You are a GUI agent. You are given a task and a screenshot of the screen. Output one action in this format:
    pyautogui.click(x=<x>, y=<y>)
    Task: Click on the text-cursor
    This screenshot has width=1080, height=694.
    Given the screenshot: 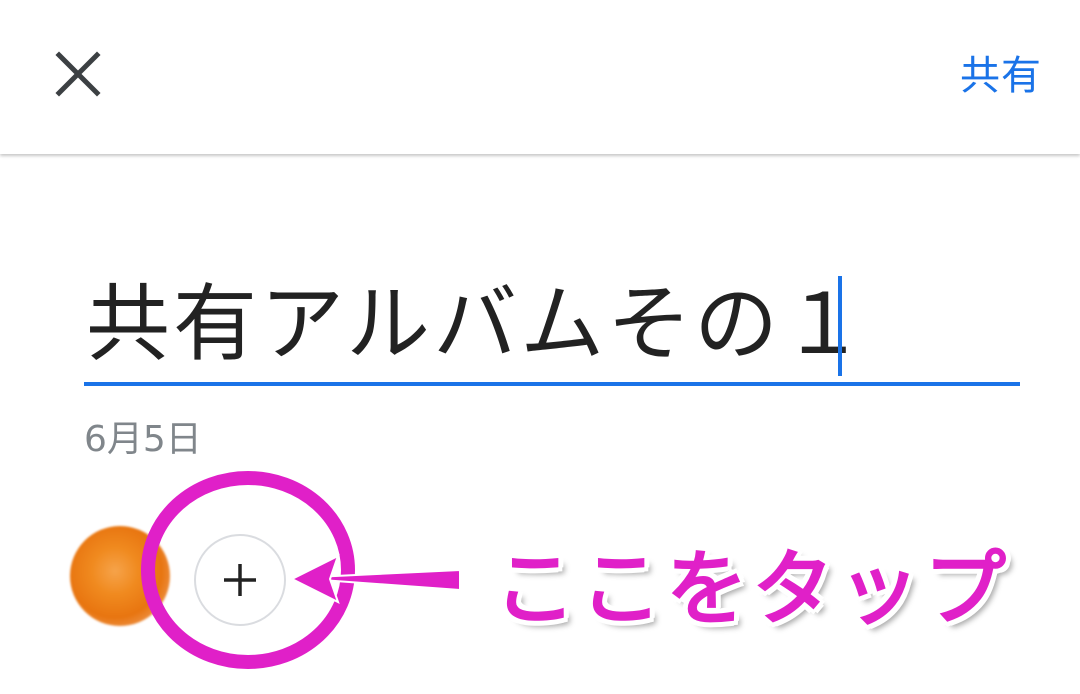 What is the action you would take?
    pyautogui.click(x=840, y=326)
    